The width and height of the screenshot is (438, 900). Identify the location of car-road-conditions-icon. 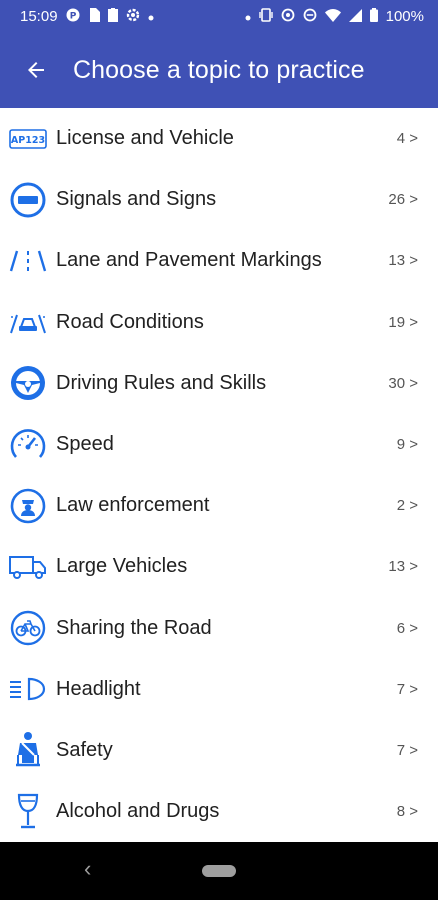
(28, 322).